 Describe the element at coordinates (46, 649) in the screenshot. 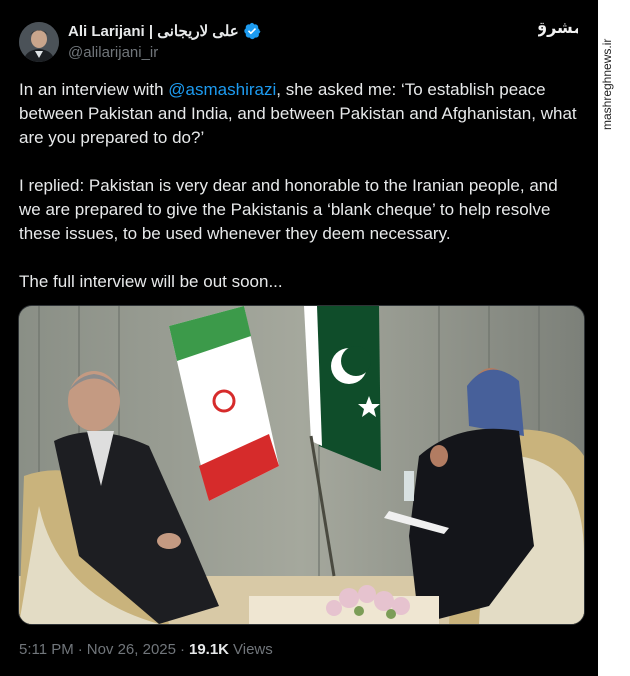

I see `tweet-time: 5:11 PM` at that location.